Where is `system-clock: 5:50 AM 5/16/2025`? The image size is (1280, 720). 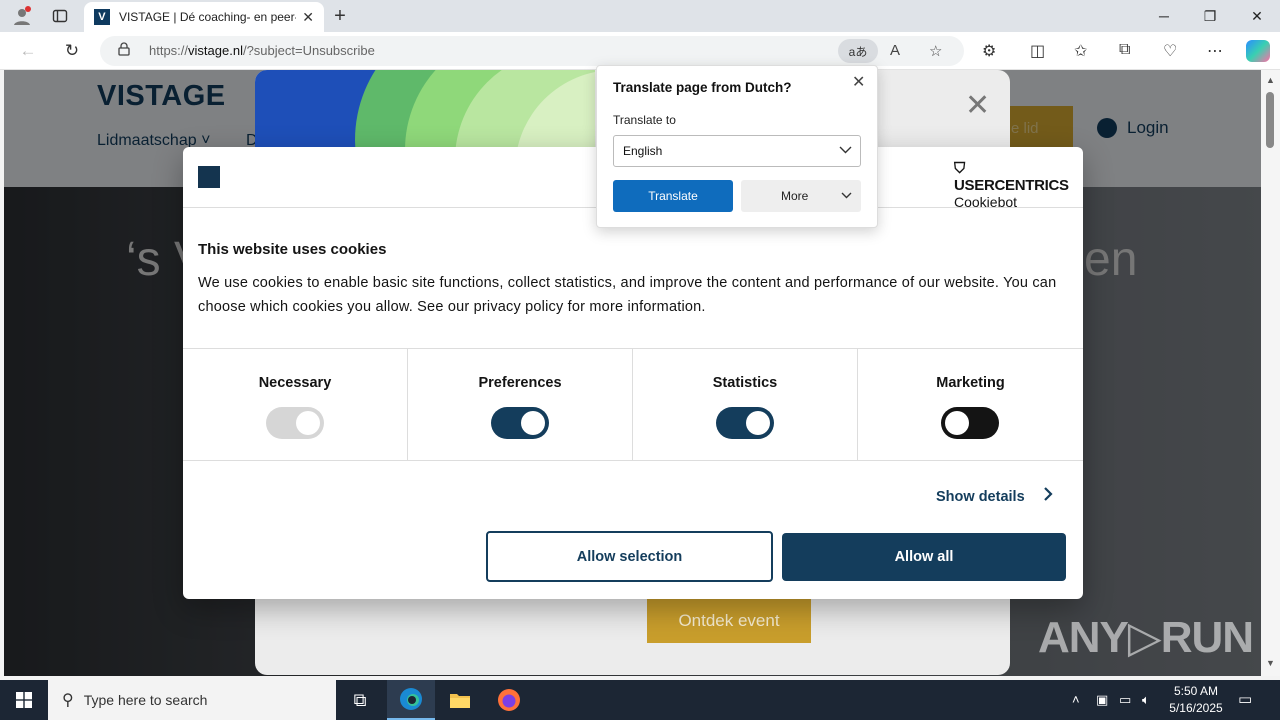
system-clock: 5:50 AM 5/16/2025 is located at coordinates (1196, 700).